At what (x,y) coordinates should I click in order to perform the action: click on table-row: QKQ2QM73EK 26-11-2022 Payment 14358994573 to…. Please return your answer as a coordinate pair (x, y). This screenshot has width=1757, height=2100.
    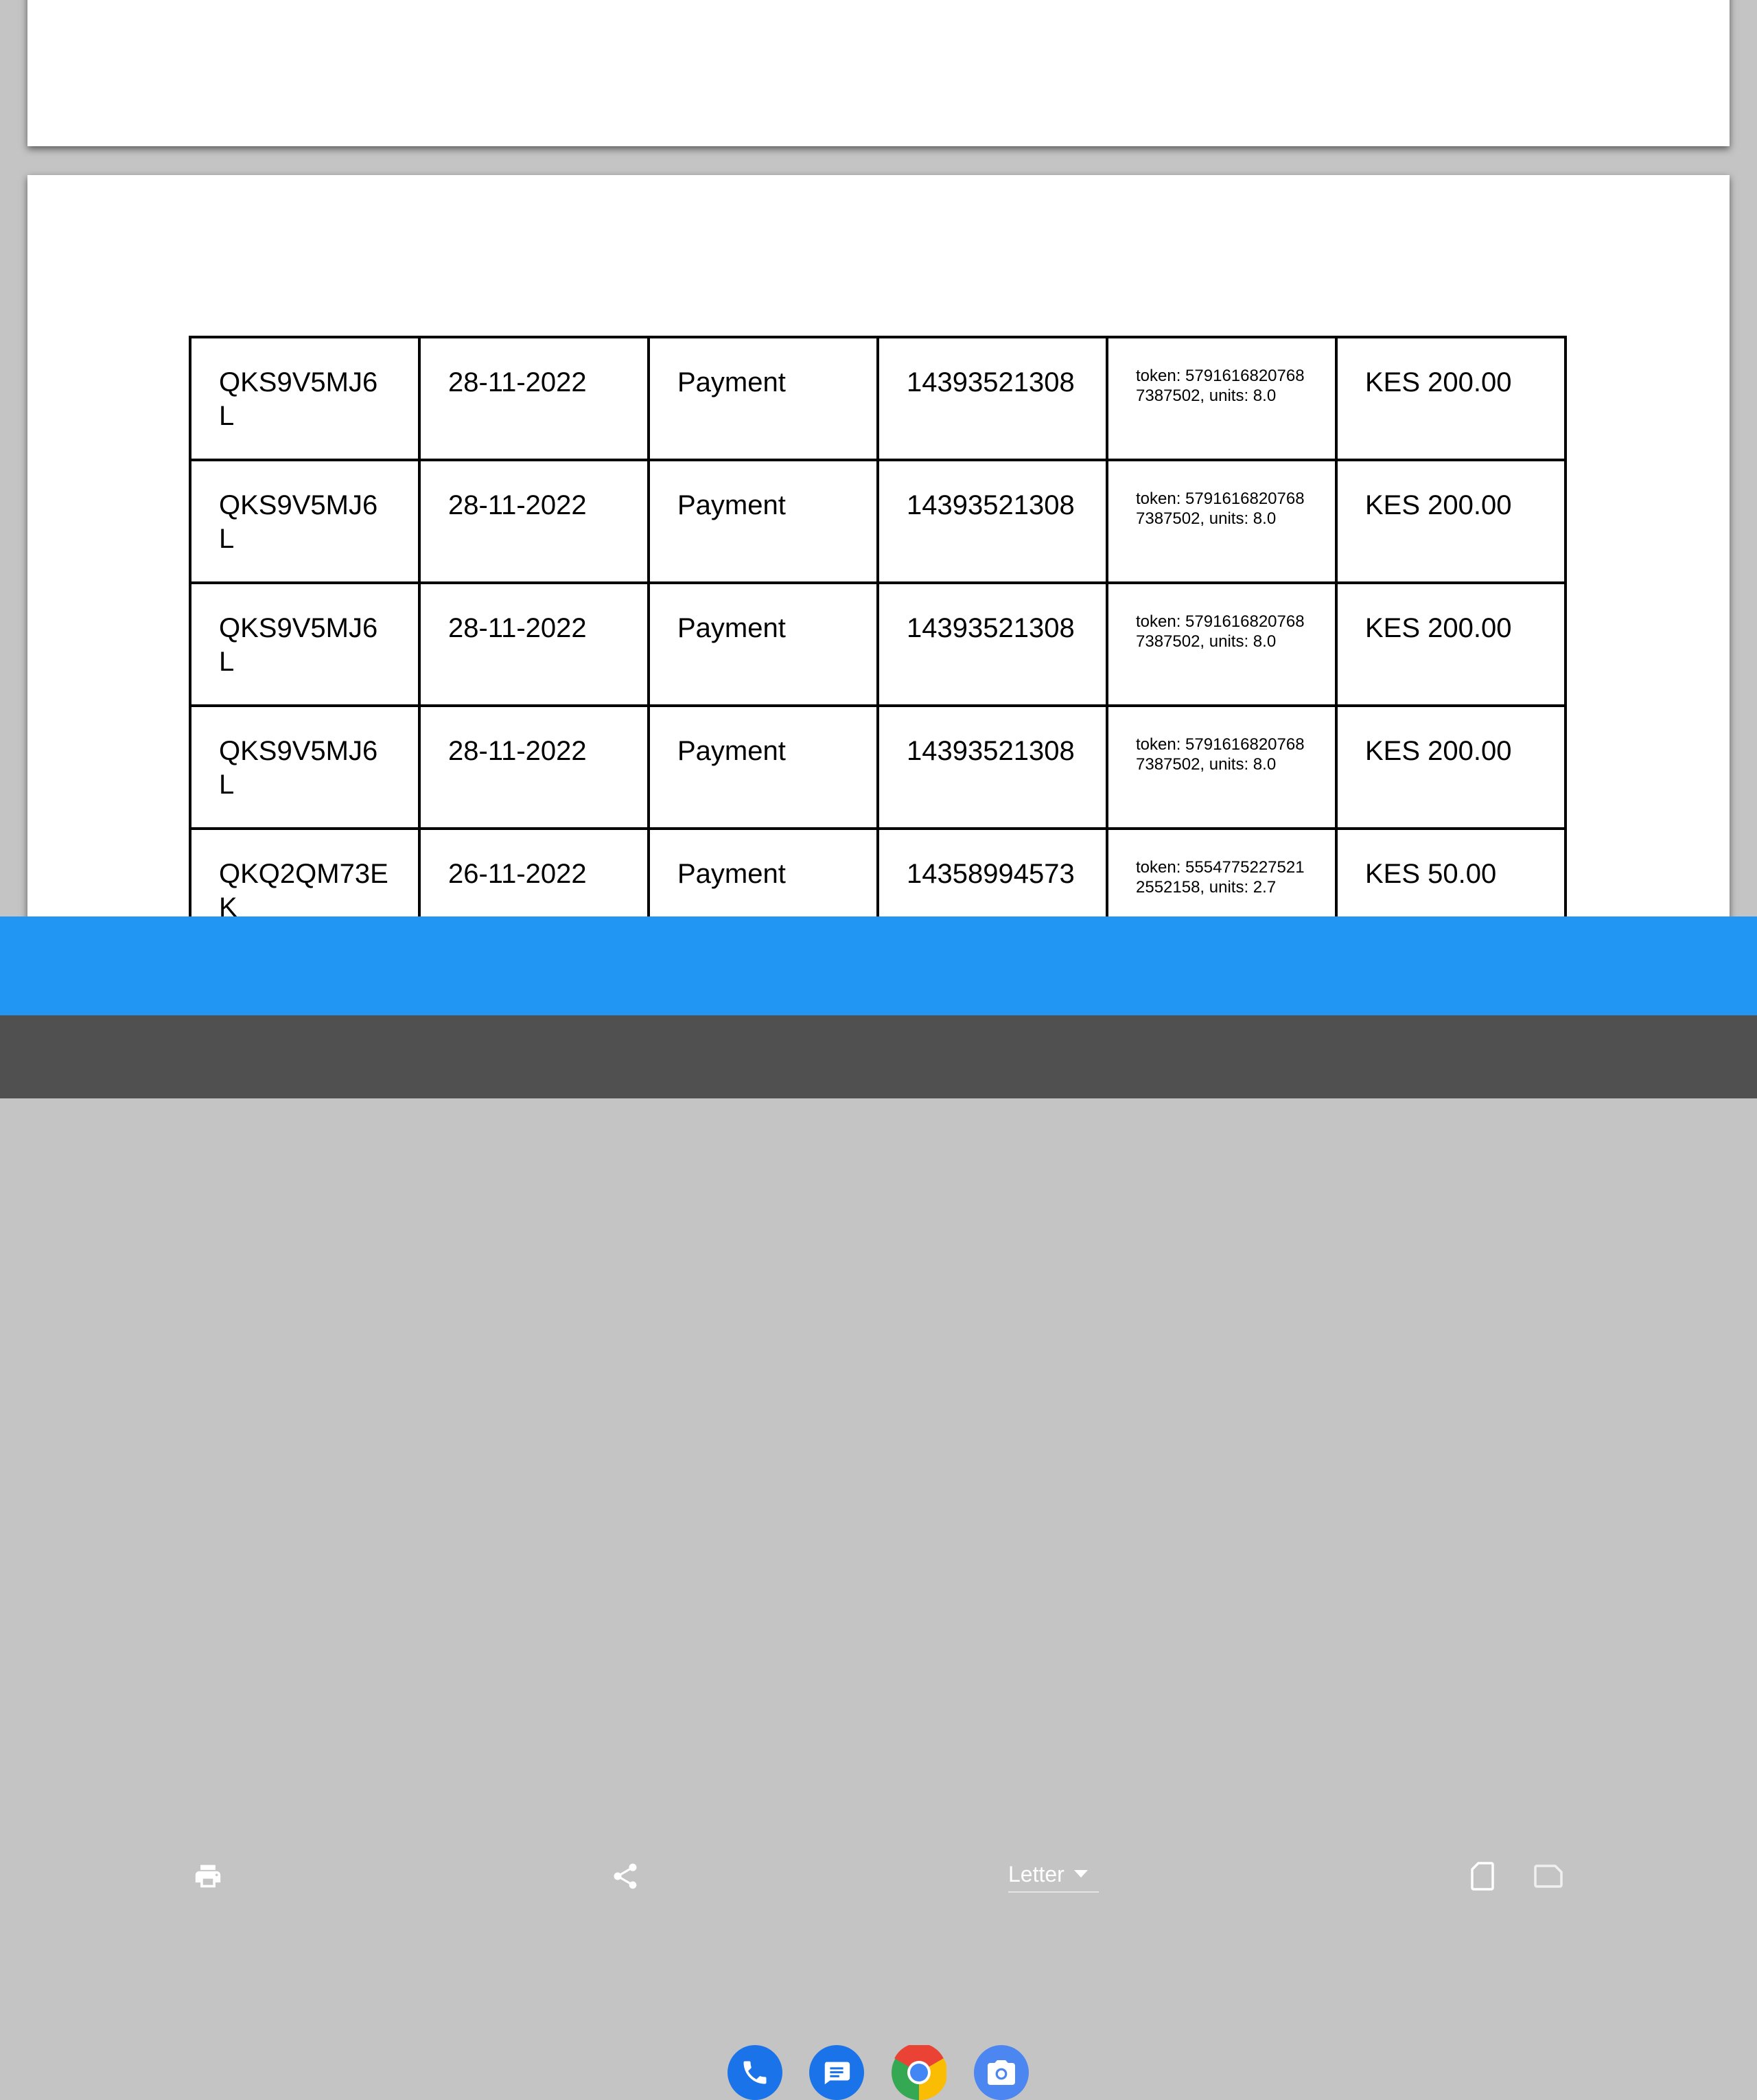
    Looking at the image, I should click on (878, 872).